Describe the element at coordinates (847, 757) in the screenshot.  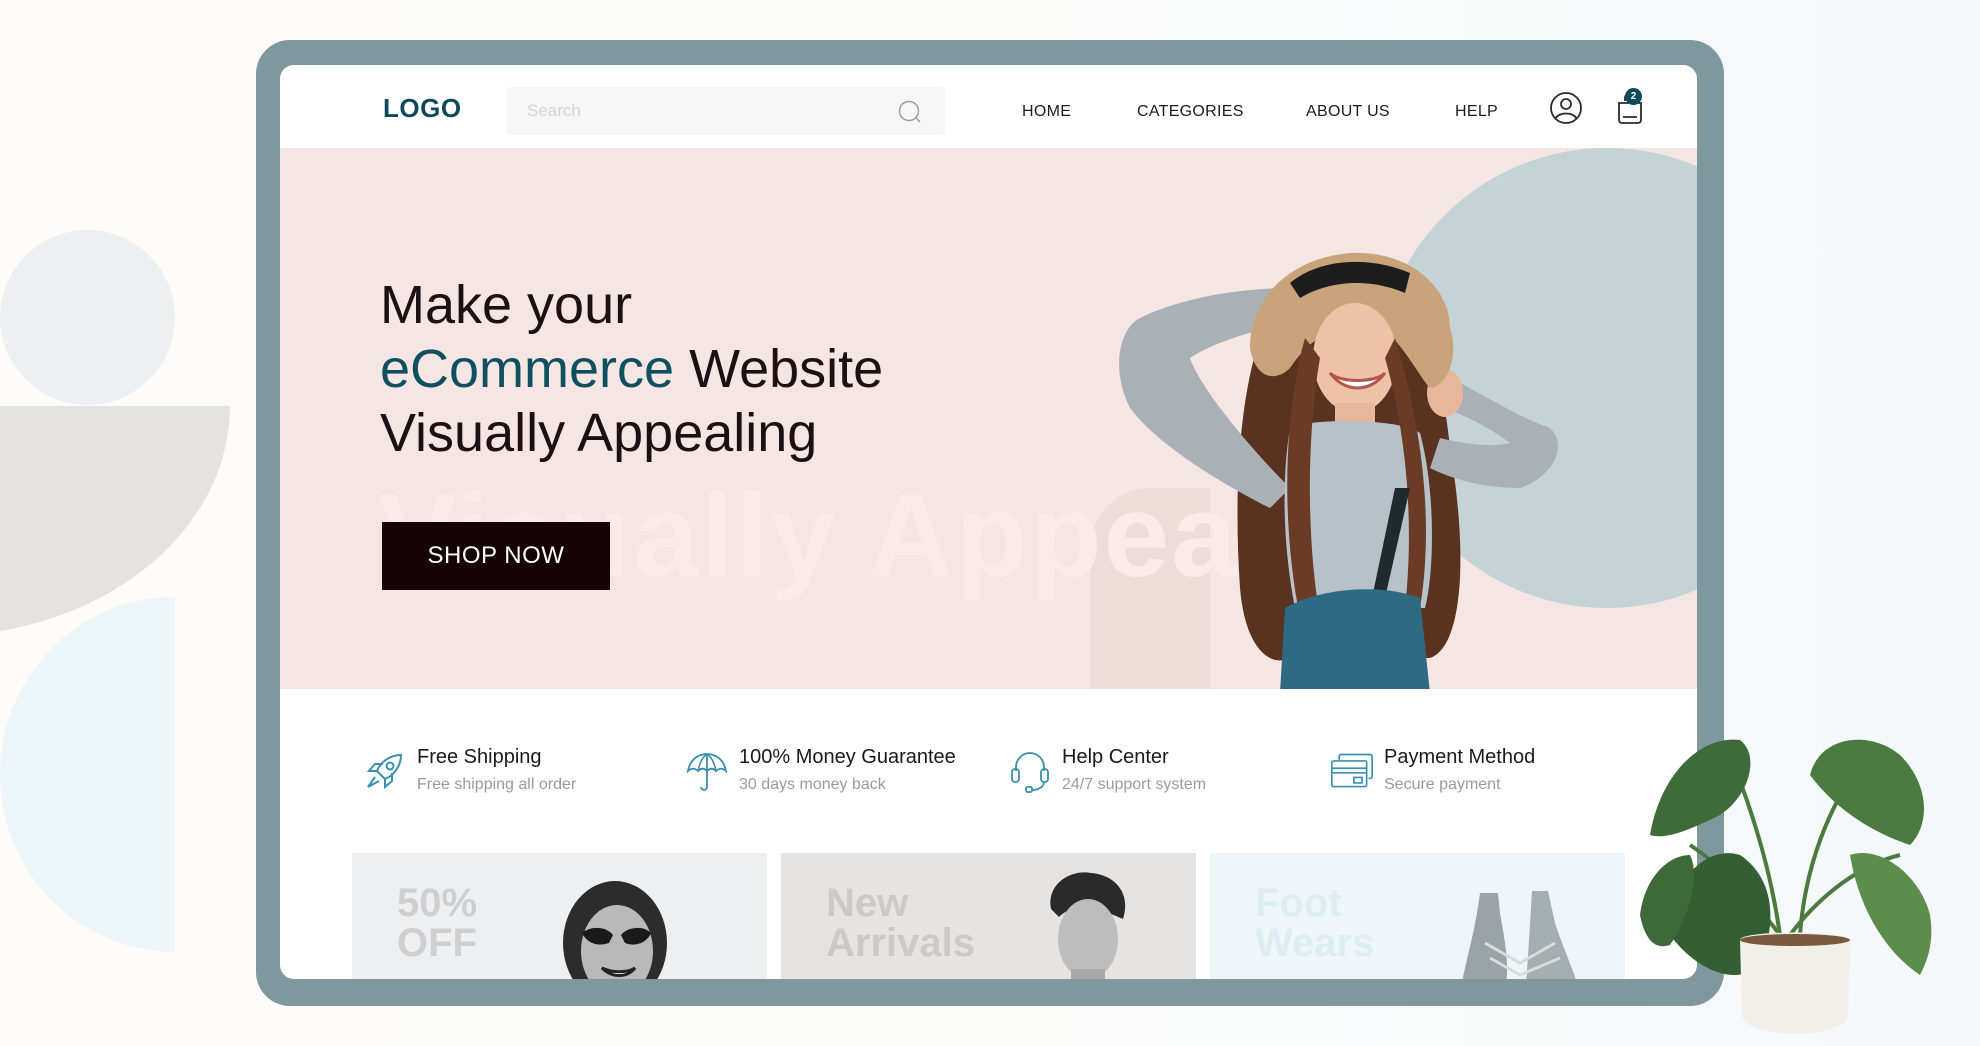
I see `feature-title: 100% Money Guarantee` at that location.